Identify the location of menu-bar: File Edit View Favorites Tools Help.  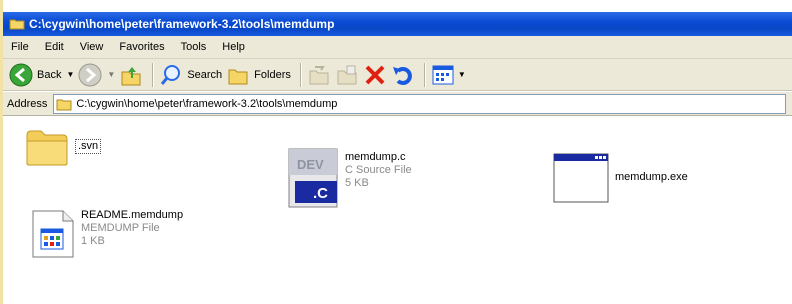
(397, 47).